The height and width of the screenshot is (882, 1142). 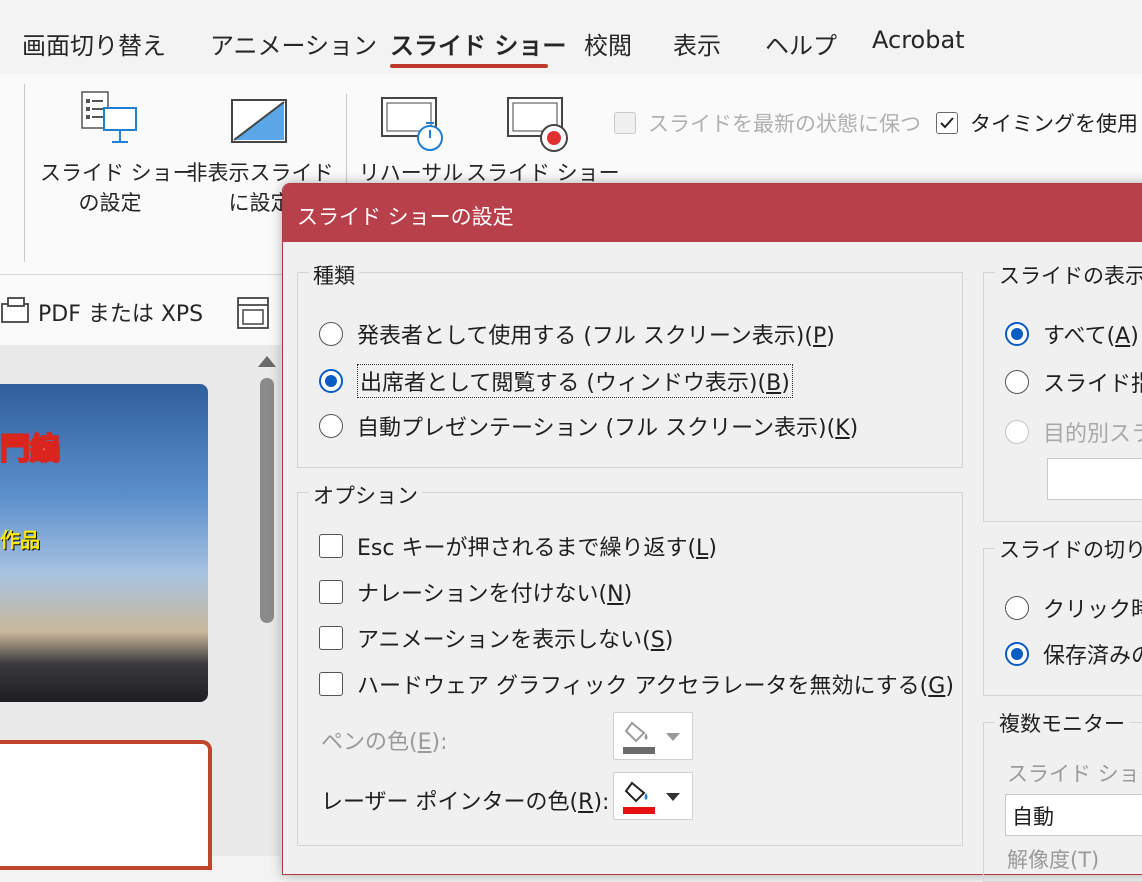 I want to click on radio-all-slides: すべて(A), so click(x=1072, y=334).